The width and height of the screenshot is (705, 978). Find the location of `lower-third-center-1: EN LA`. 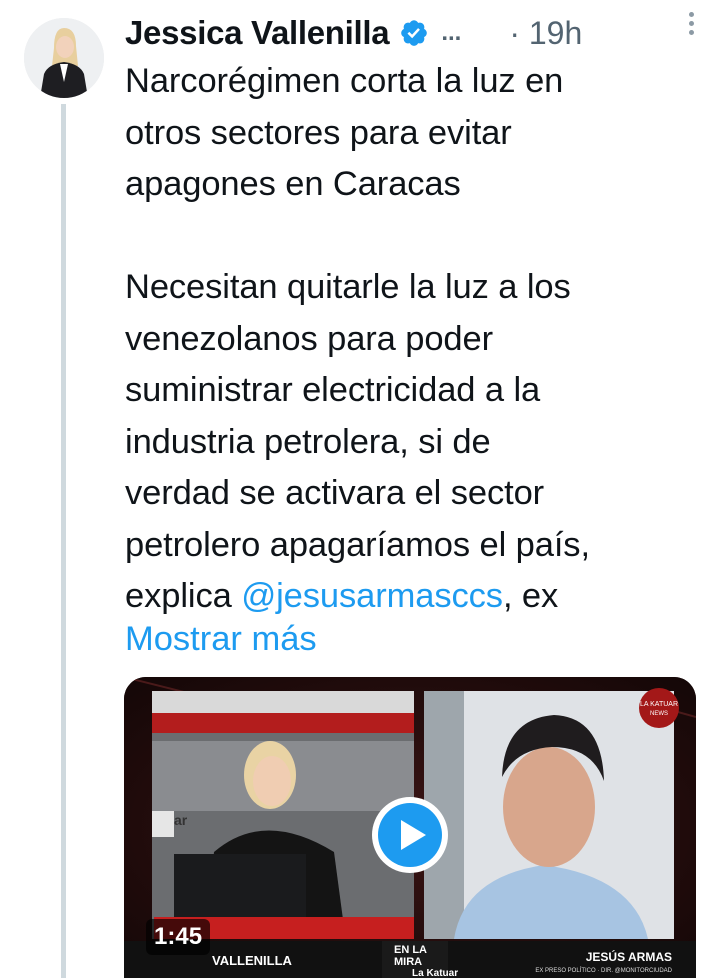

lower-third-center-1: EN LA is located at coordinates (410, 950).